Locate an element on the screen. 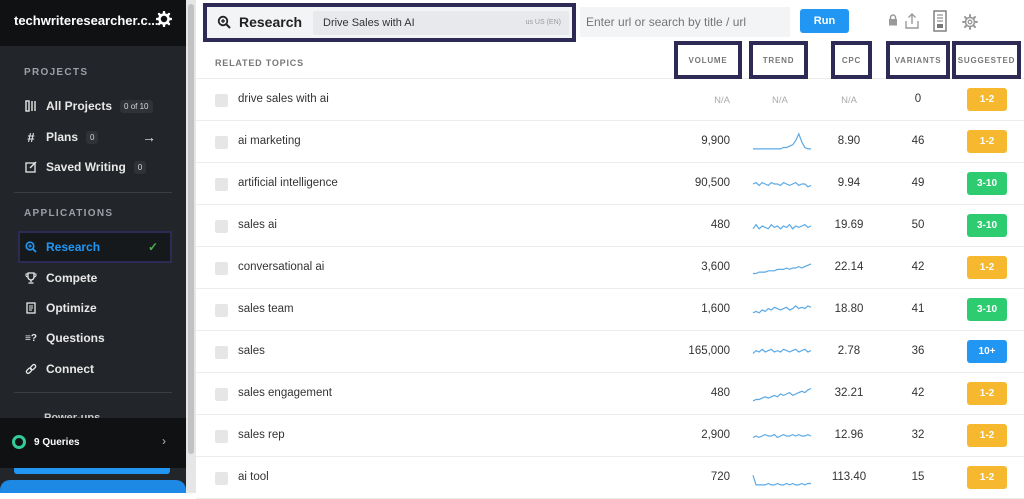 The image size is (1024, 499). sidebar-item-label: Research is located at coordinates (73, 247).